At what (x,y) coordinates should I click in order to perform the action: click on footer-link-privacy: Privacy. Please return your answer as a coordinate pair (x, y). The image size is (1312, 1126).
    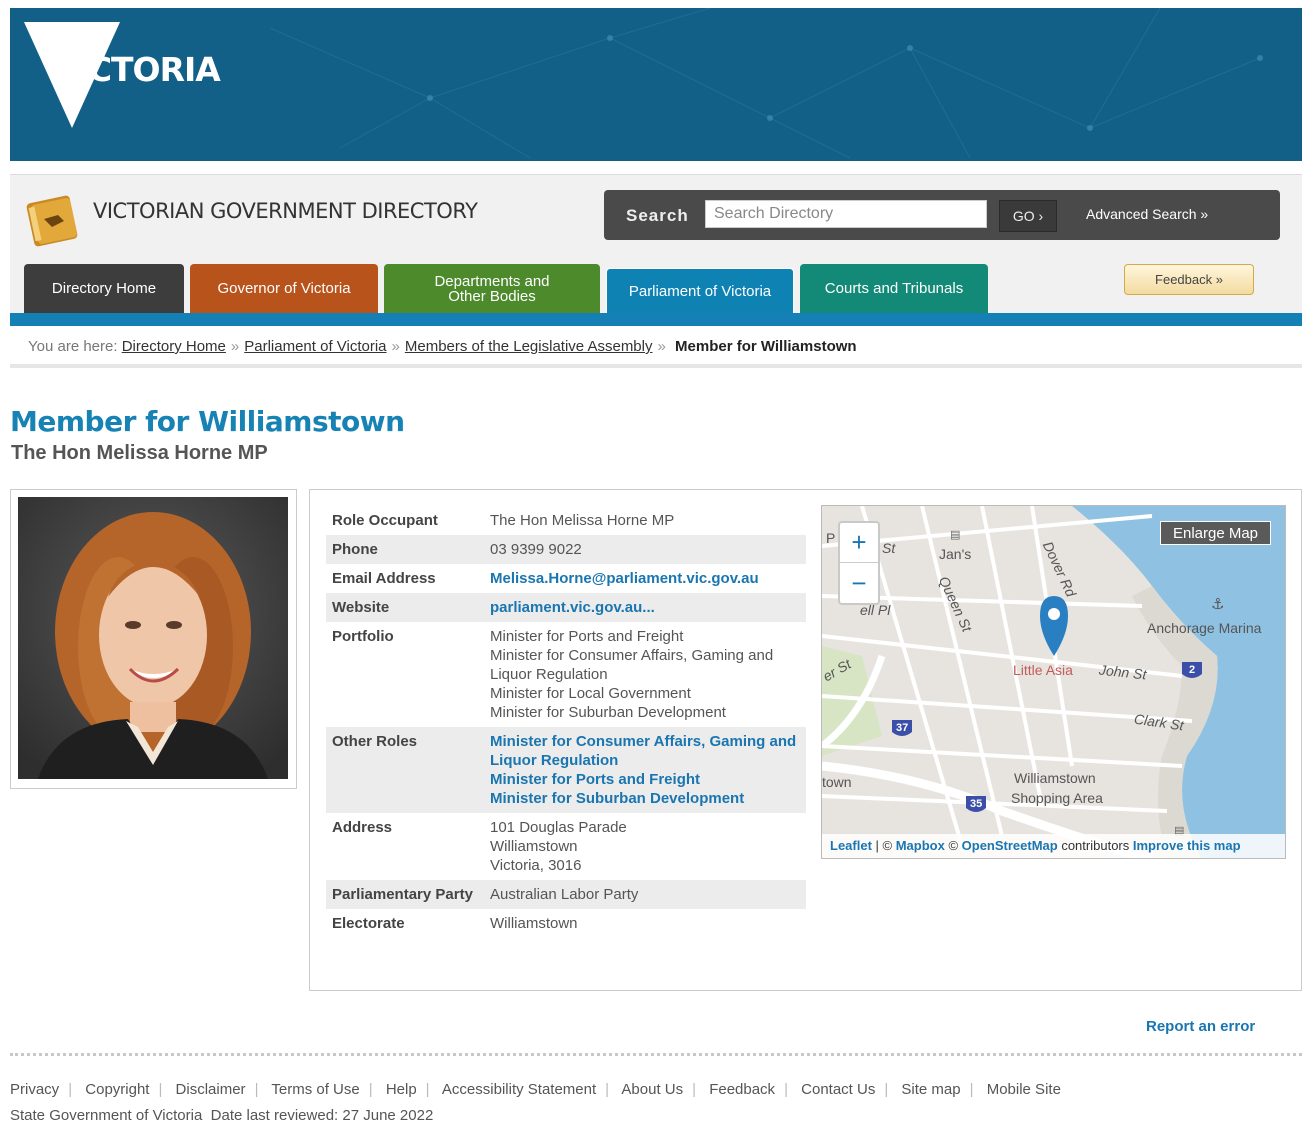
    Looking at the image, I should click on (34, 1089).